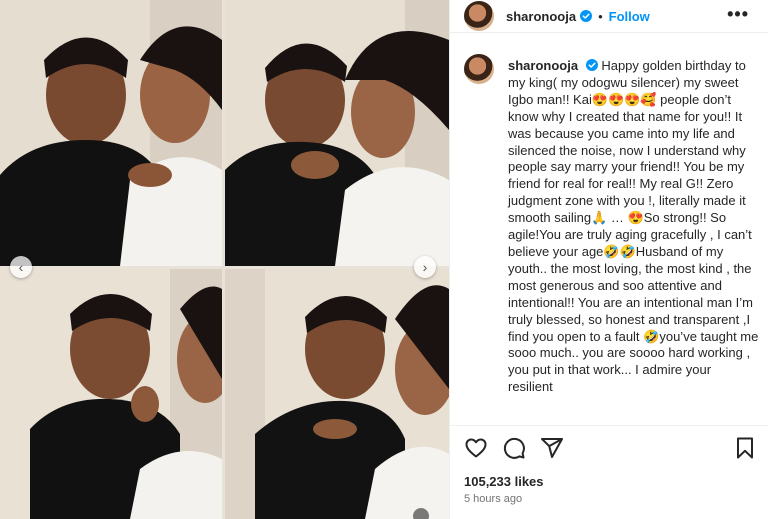 This screenshot has height=519, width=768. I want to click on post-header: sharonooja • Follow •••, so click(609, 16).